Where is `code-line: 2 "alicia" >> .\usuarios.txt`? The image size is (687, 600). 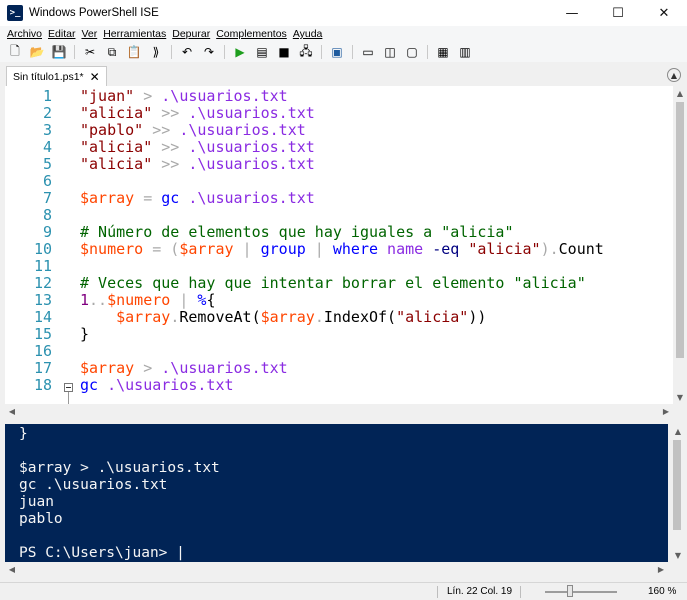
code-line: 2 "alicia" >> .\usuarios.txt is located at coordinates (339, 113).